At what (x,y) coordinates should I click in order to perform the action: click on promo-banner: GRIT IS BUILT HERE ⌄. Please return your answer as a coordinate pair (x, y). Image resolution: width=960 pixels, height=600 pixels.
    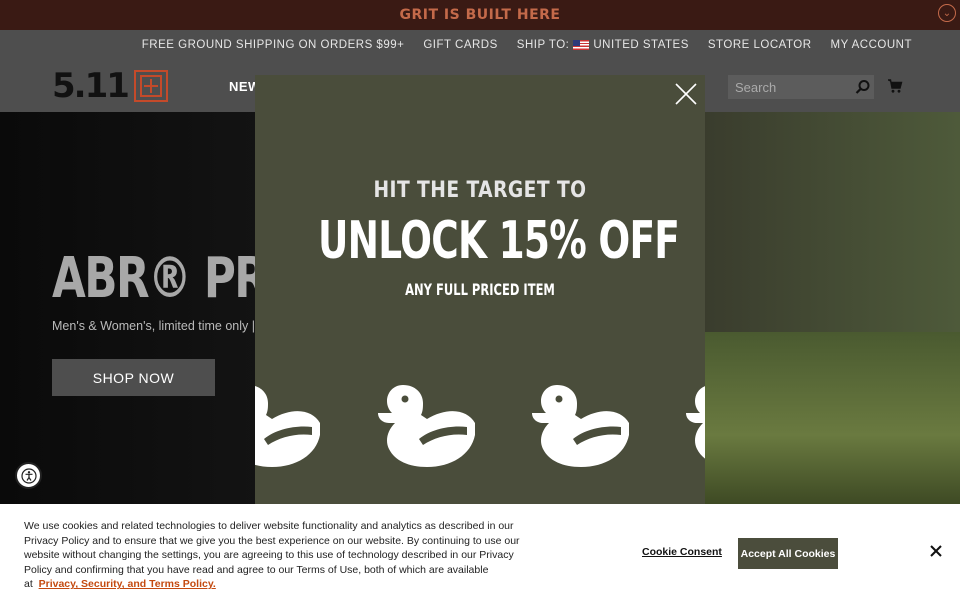
    Looking at the image, I should click on (480, 15).